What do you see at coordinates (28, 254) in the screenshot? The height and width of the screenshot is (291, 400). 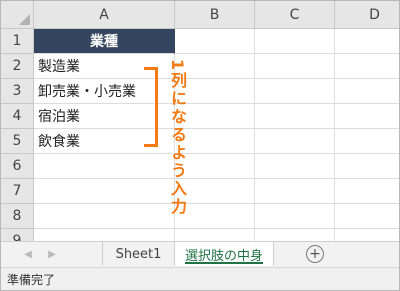 I see `scroll-tabs-left-icon: ◀` at bounding box center [28, 254].